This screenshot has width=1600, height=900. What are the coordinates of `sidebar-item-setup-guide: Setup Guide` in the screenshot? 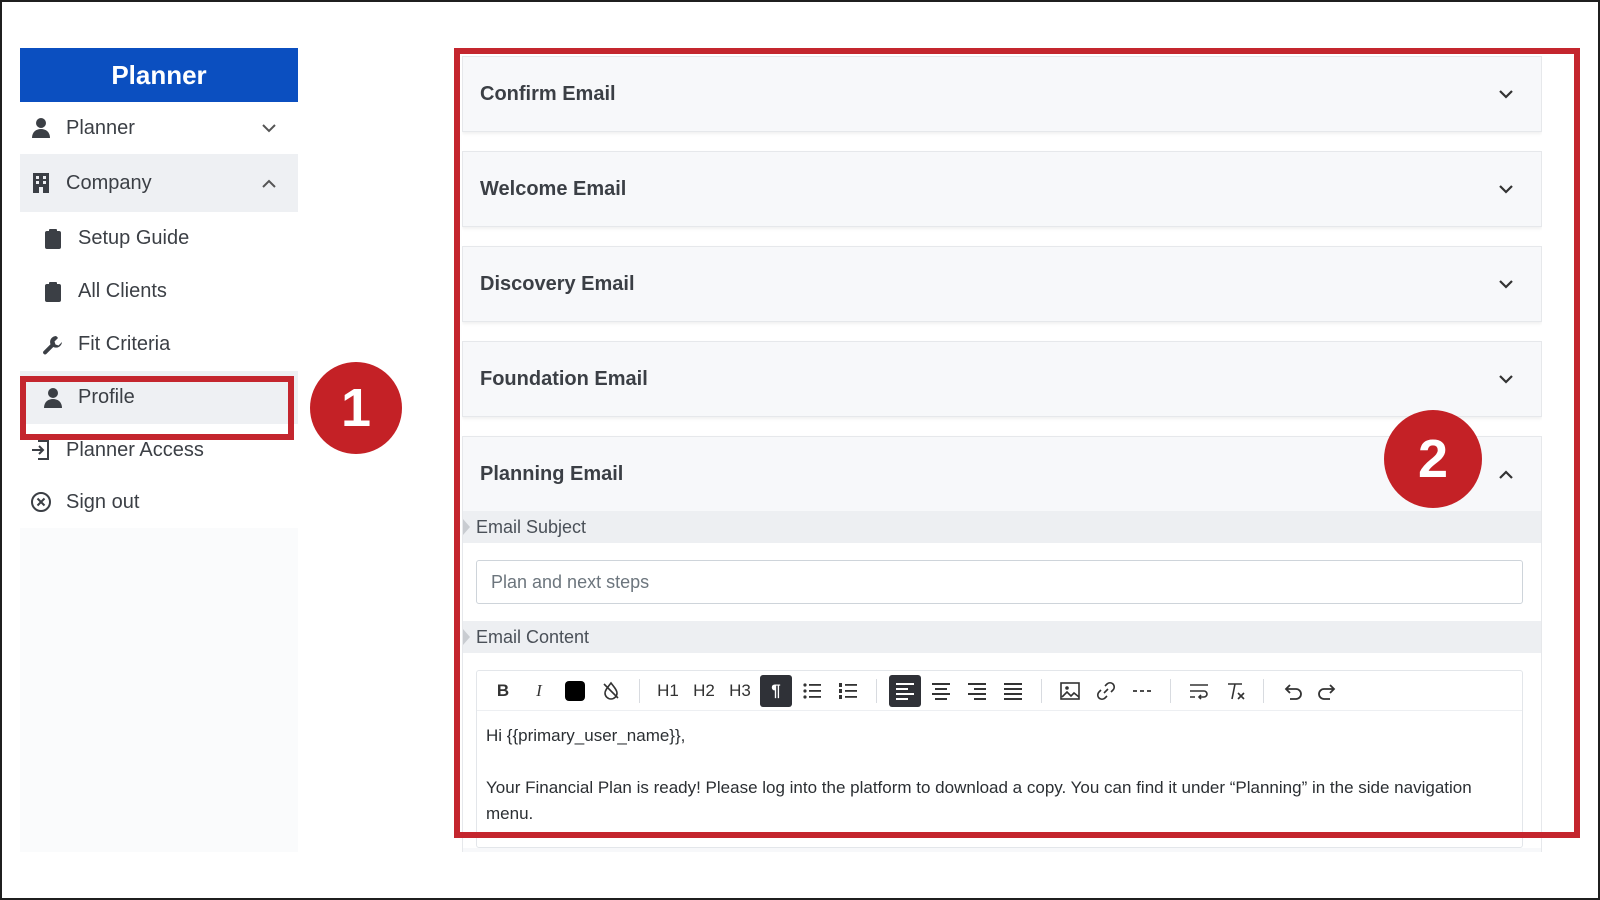 It's located at (159, 238).